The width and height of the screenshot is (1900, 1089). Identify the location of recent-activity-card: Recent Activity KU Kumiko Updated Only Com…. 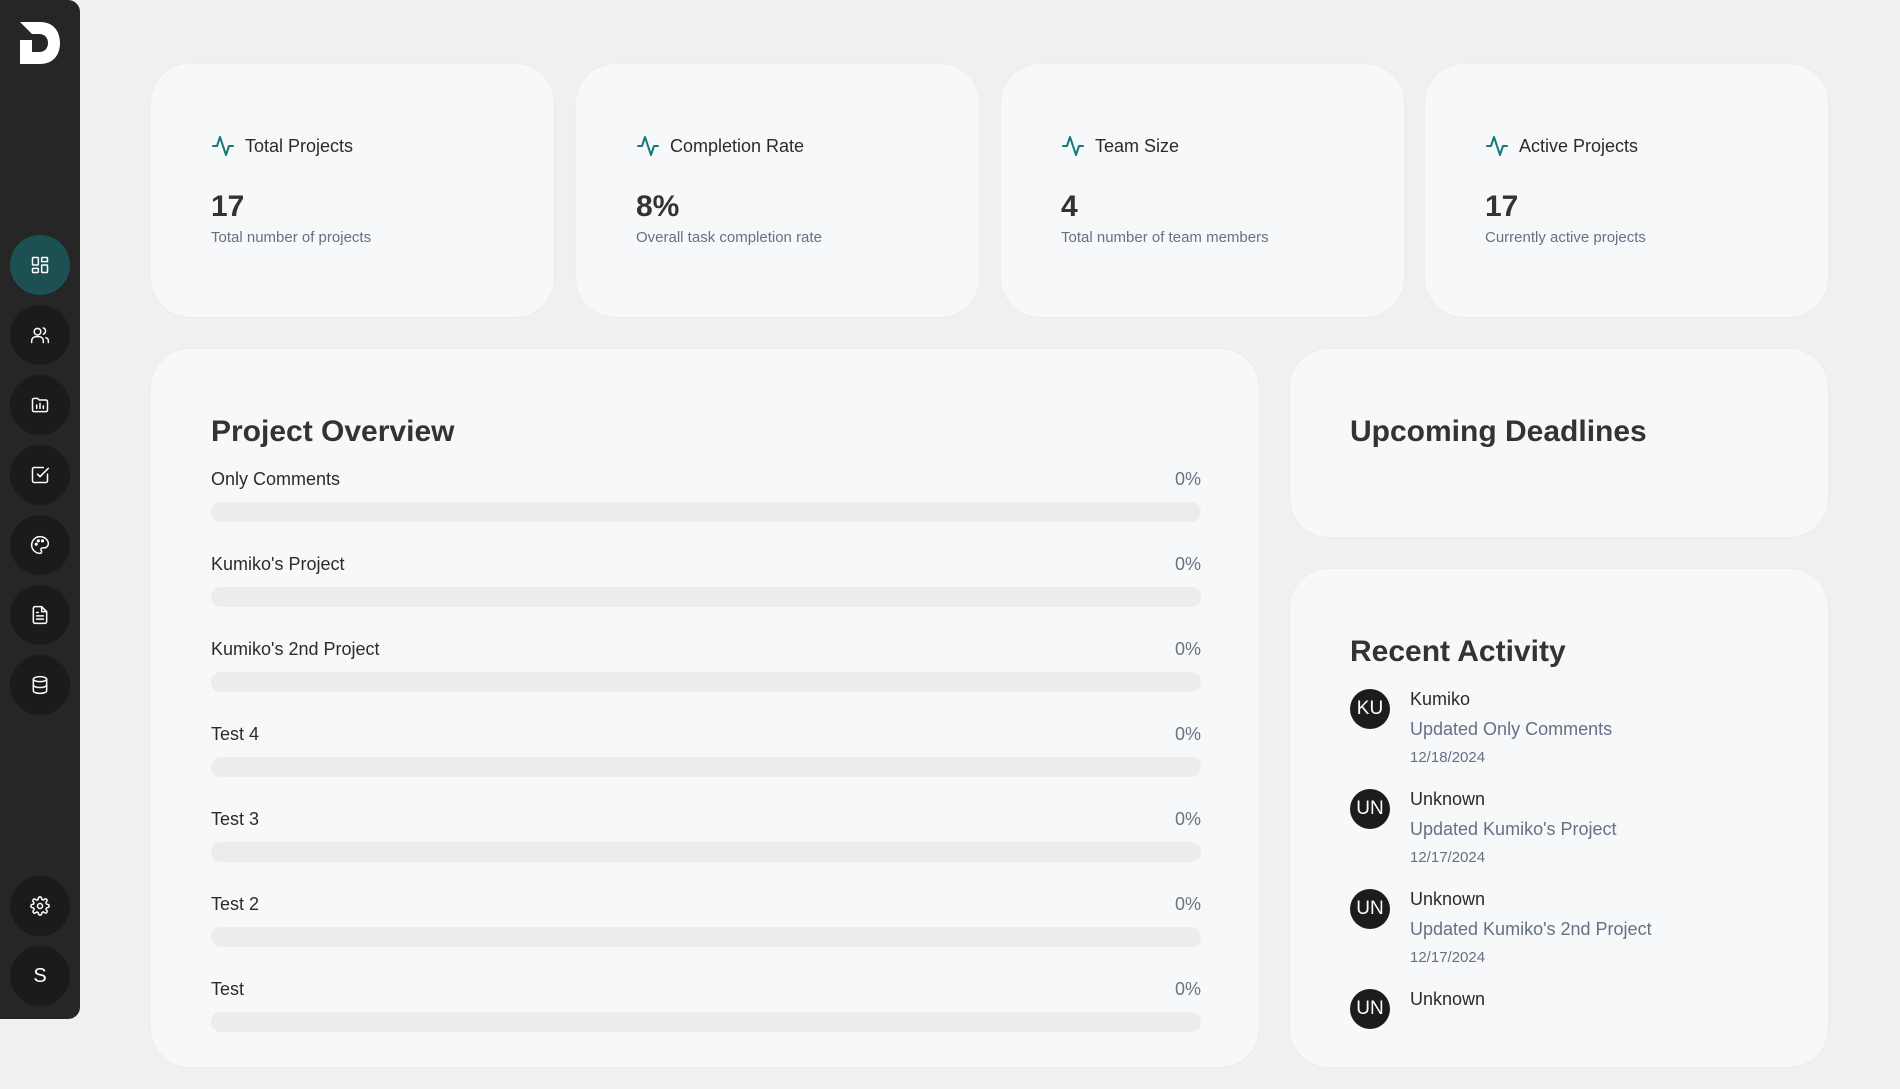
(1559, 818).